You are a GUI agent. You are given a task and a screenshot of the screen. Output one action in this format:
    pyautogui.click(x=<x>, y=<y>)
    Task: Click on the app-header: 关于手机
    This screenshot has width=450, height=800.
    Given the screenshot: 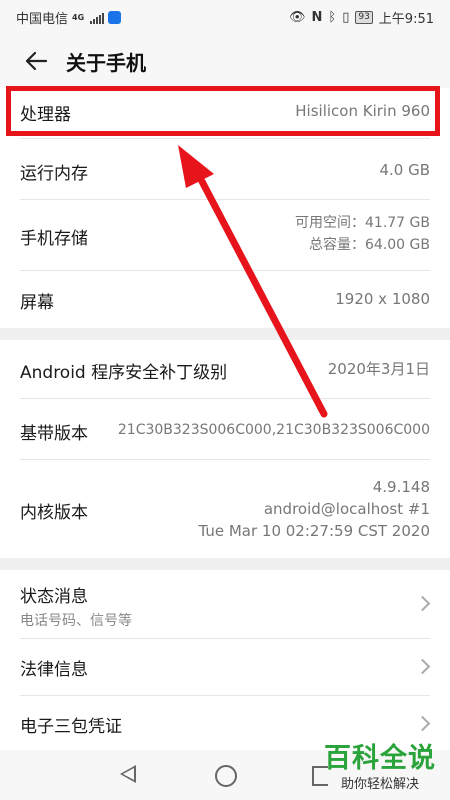 What is the action you would take?
    pyautogui.click(x=225, y=61)
    